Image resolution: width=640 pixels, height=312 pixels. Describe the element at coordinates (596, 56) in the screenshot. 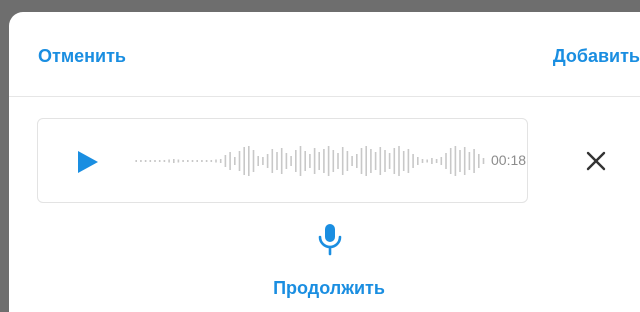

I see `add-button: Добавить` at that location.